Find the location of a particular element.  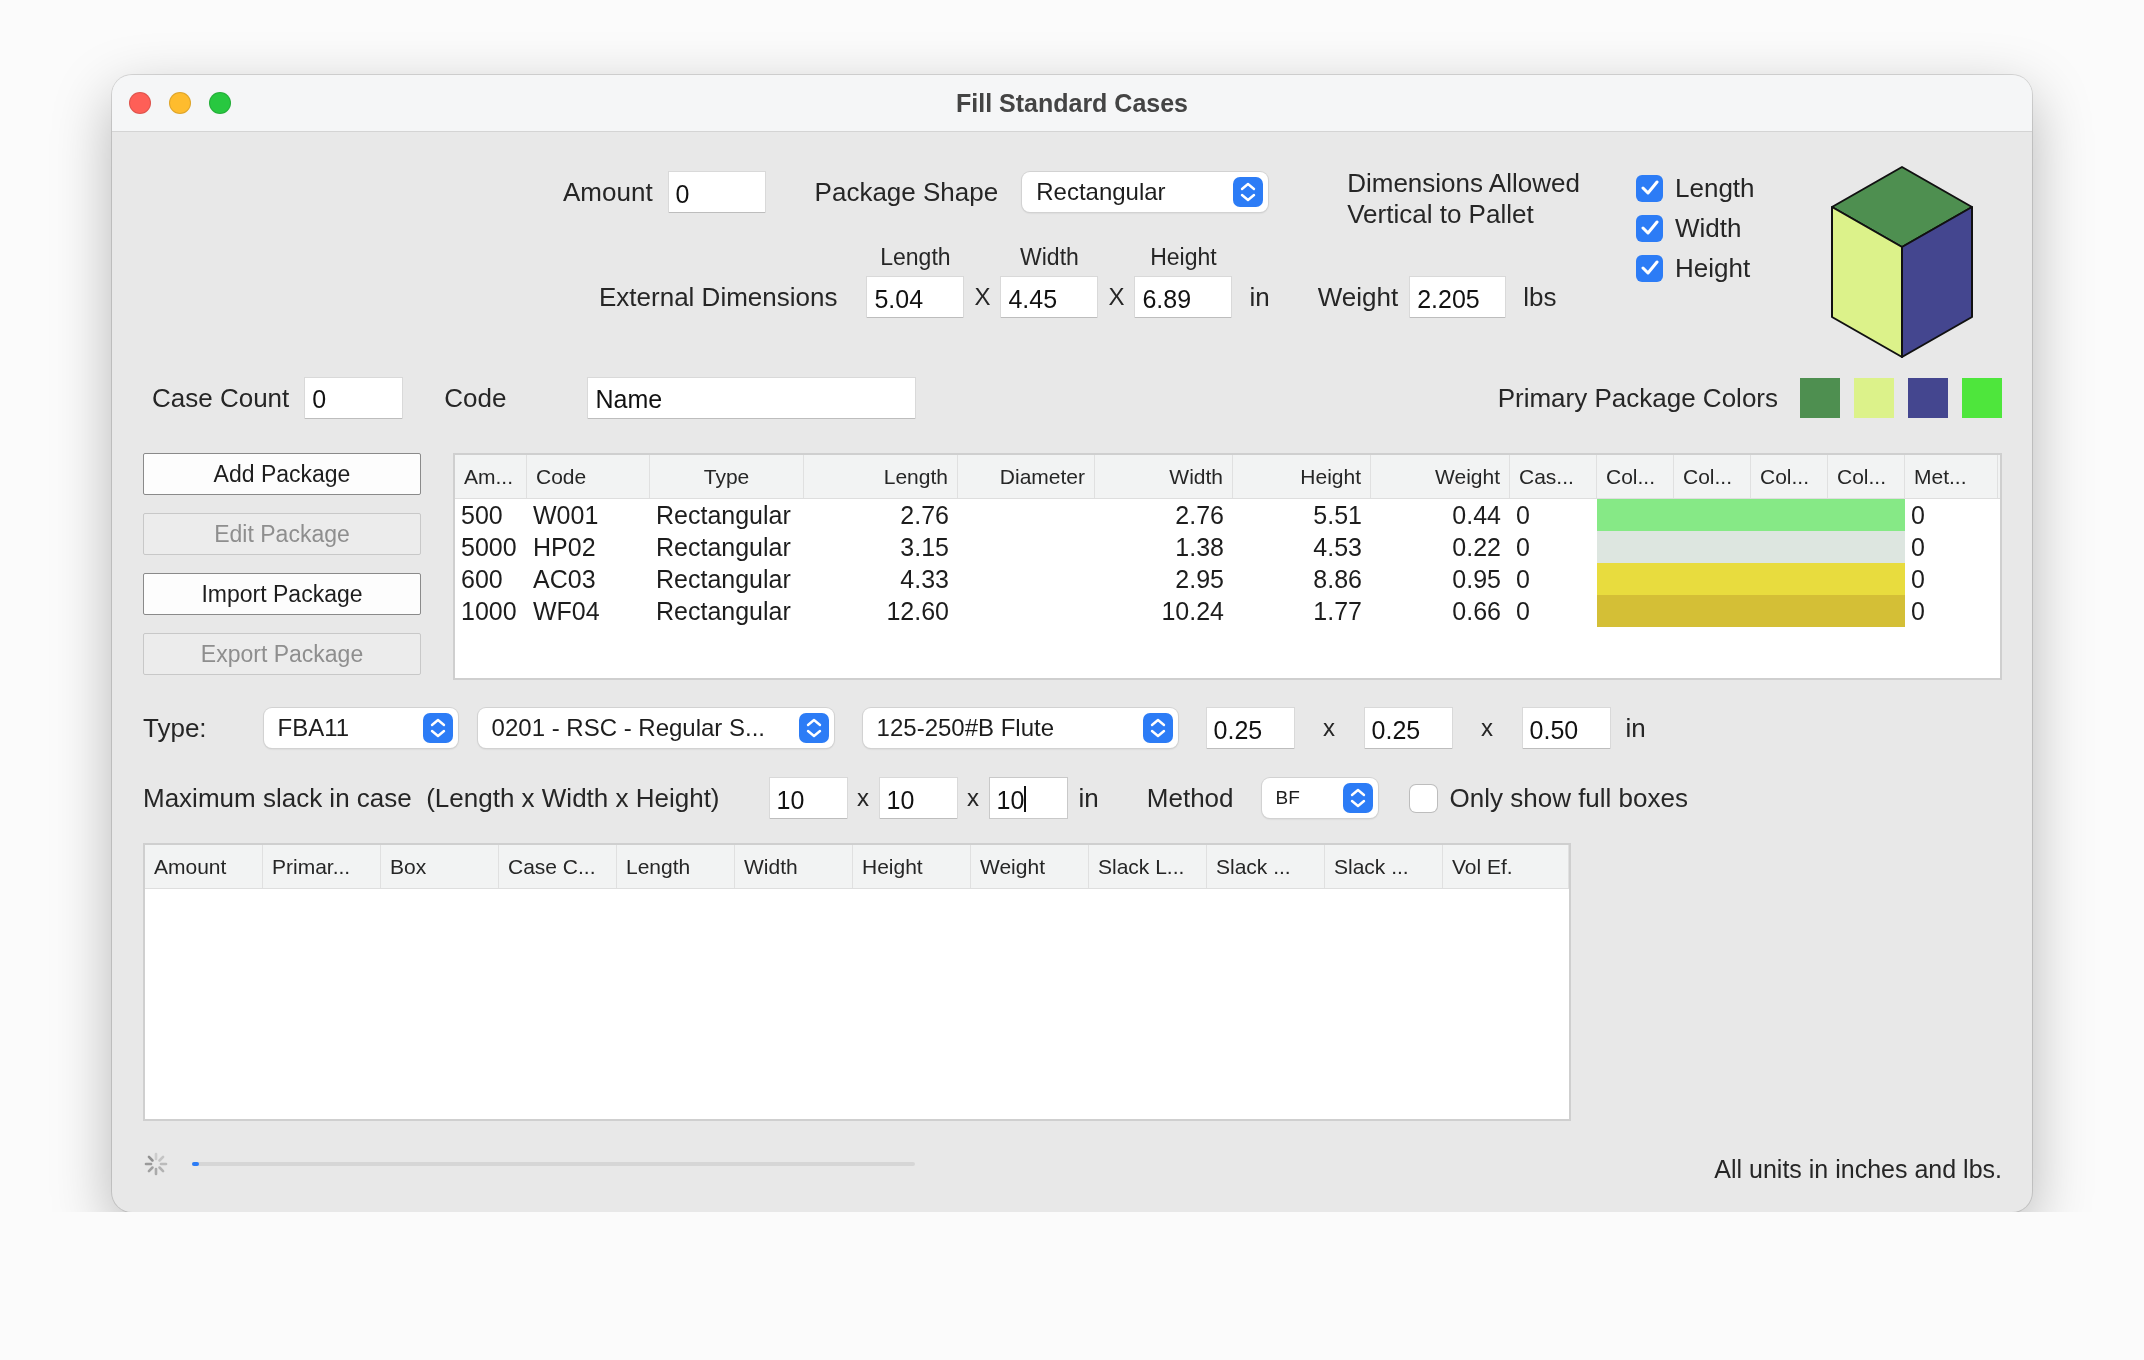

dimension-field: 5.04 is located at coordinates (915, 297).